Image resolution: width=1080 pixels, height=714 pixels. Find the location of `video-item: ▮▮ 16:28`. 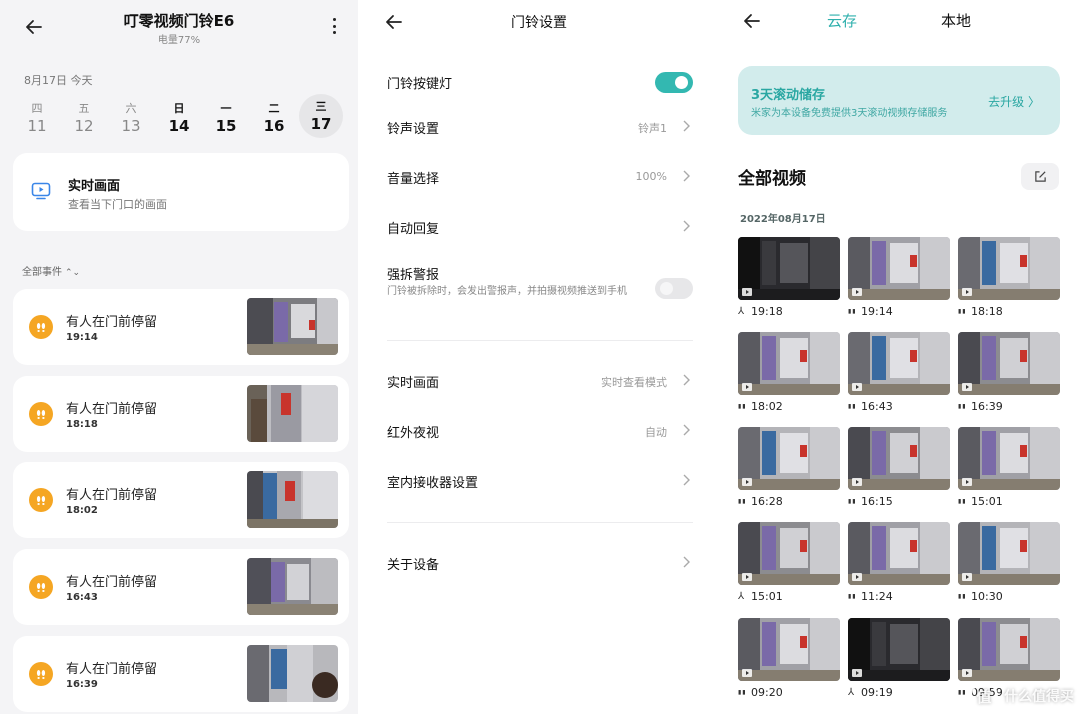

video-item: ▮▮ 16:28 is located at coordinates (789, 467).